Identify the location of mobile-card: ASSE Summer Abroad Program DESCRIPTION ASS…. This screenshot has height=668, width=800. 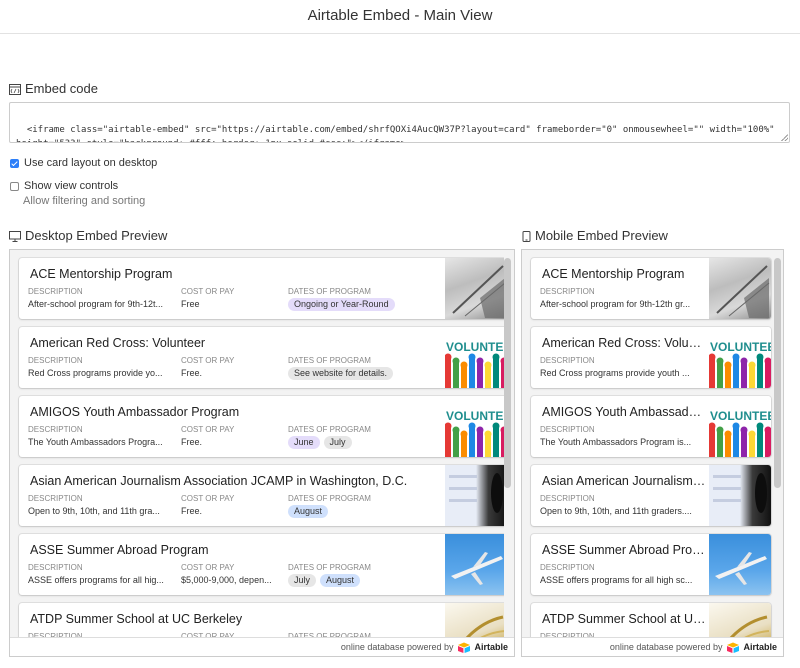
(651, 564).